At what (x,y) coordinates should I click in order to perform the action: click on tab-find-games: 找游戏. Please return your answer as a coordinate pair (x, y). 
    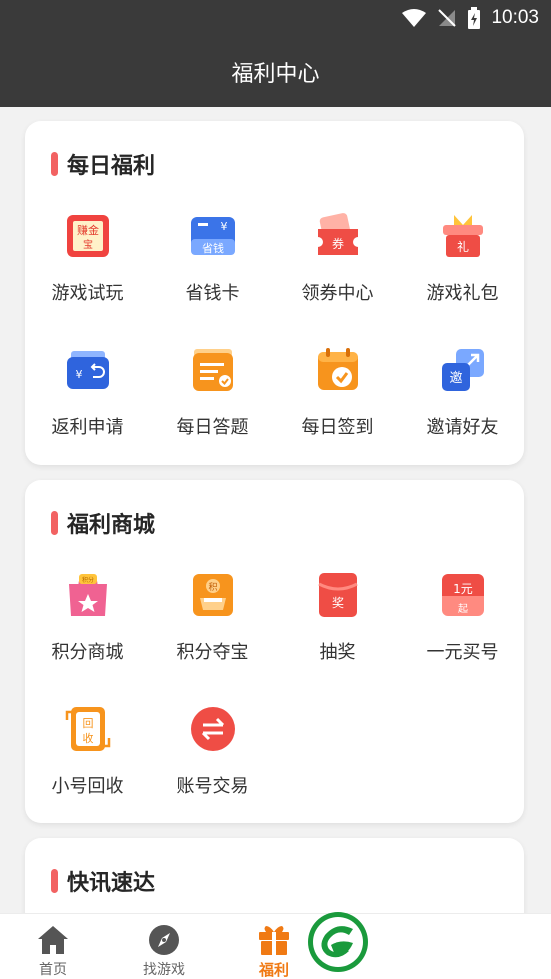
    Looking at the image, I should click on (164, 946).